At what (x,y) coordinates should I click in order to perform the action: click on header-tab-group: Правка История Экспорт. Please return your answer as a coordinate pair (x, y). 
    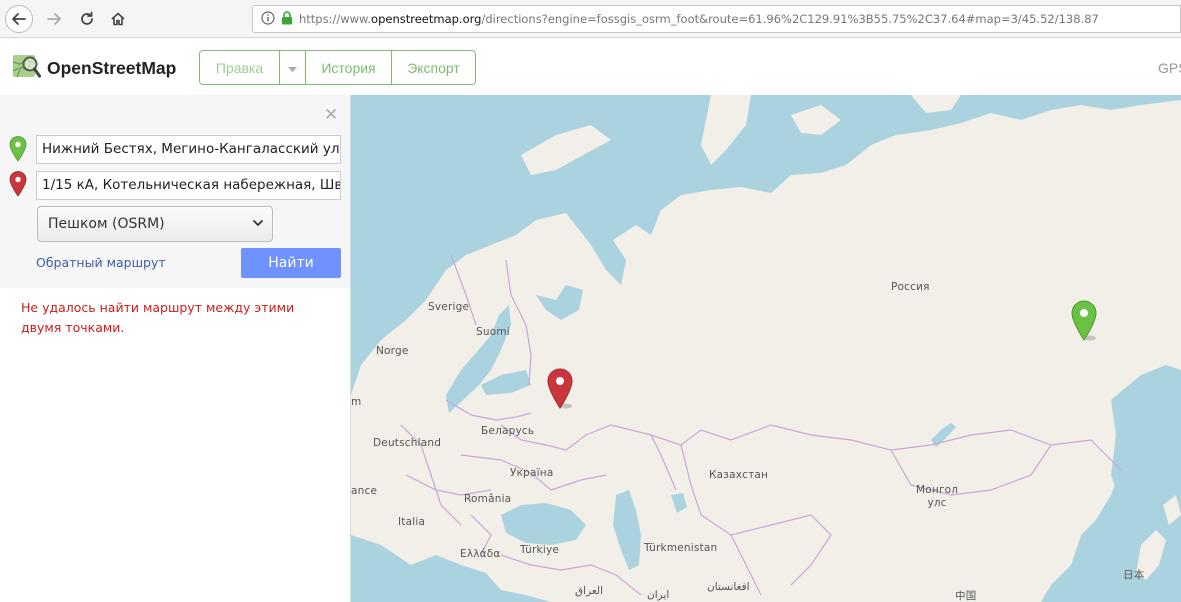
    Looking at the image, I should click on (337, 67).